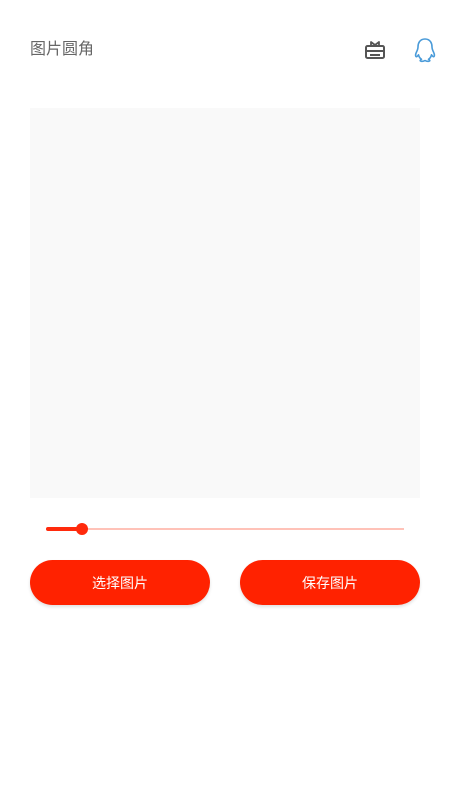  I want to click on app-bar: 图片圆角, so click(225, 50).